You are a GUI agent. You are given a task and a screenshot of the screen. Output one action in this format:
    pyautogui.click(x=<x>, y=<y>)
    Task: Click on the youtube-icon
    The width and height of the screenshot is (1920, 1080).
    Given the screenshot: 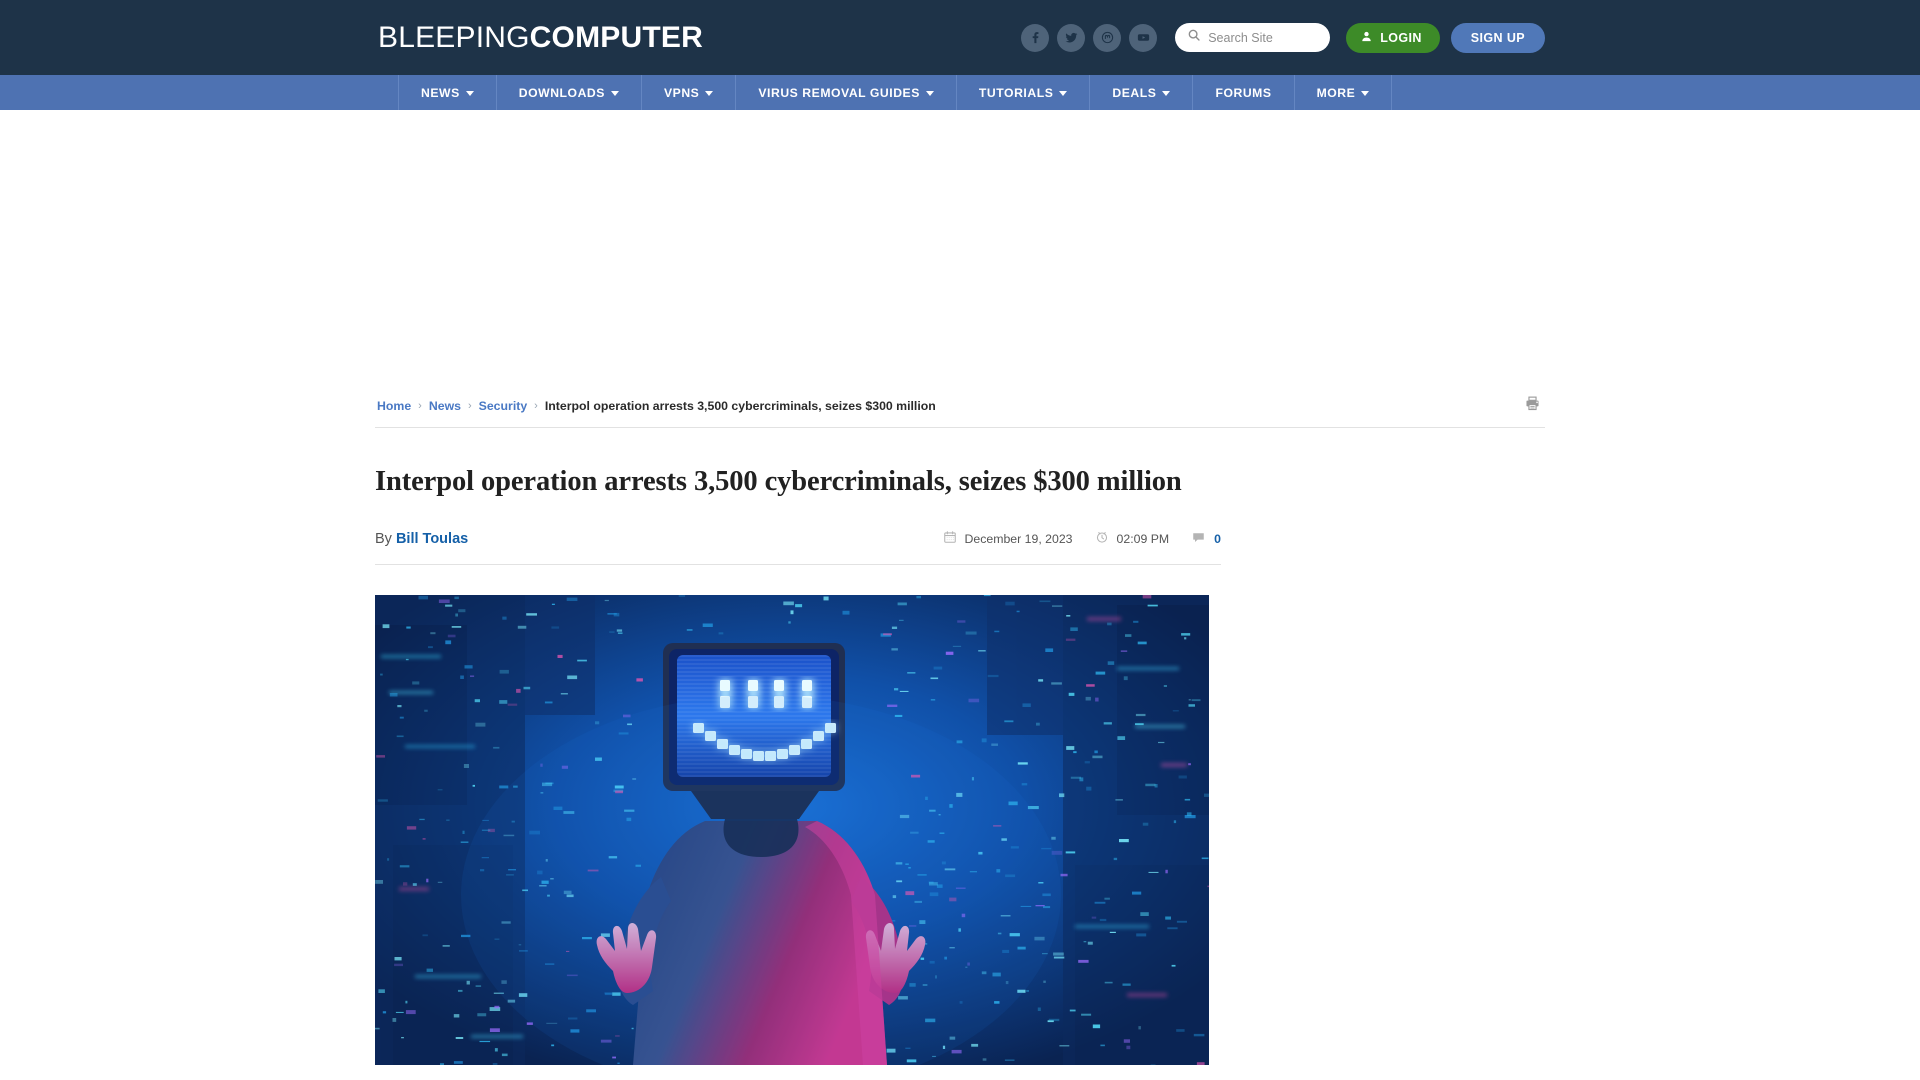 What is the action you would take?
    pyautogui.click(x=1143, y=37)
    